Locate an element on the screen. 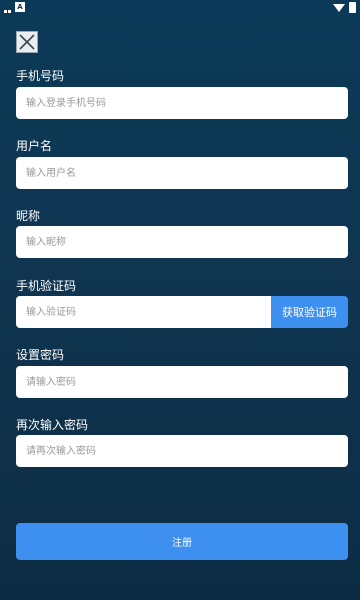  close-button is located at coordinates (27, 42).